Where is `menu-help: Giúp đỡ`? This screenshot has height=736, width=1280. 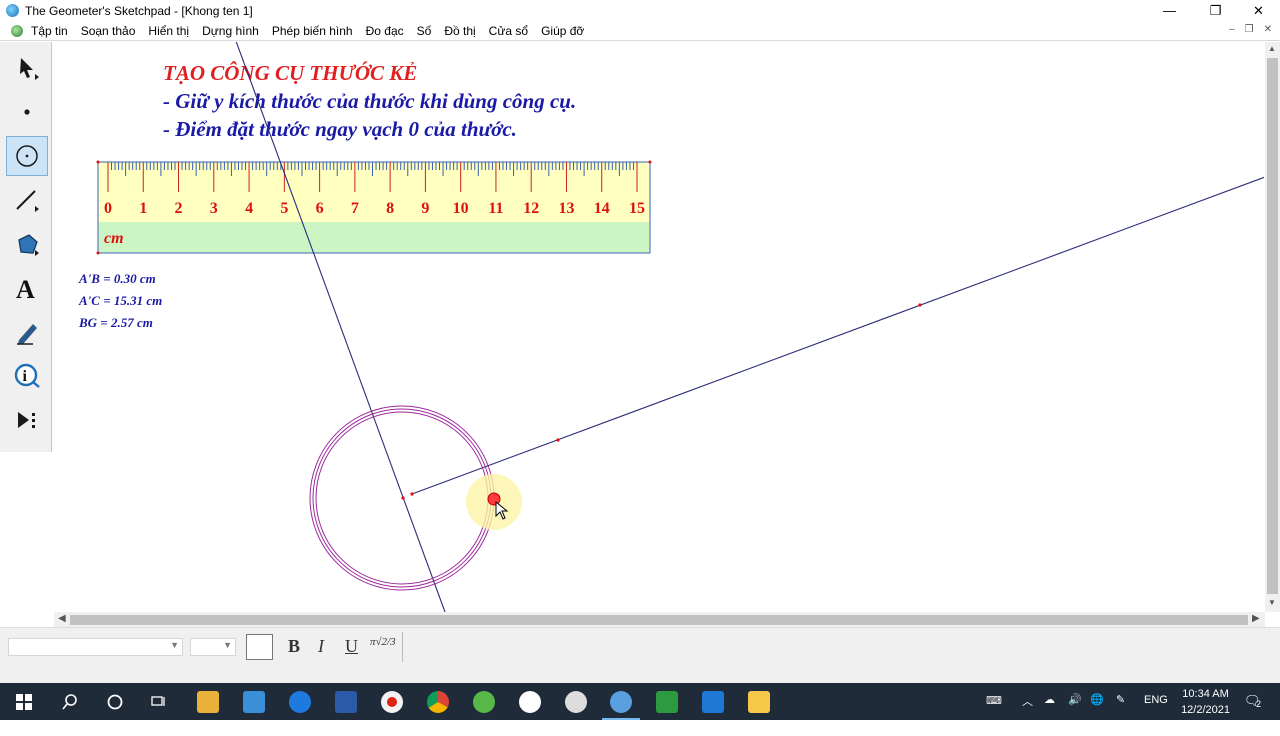 menu-help: Giúp đỡ is located at coordinates (562, 31).